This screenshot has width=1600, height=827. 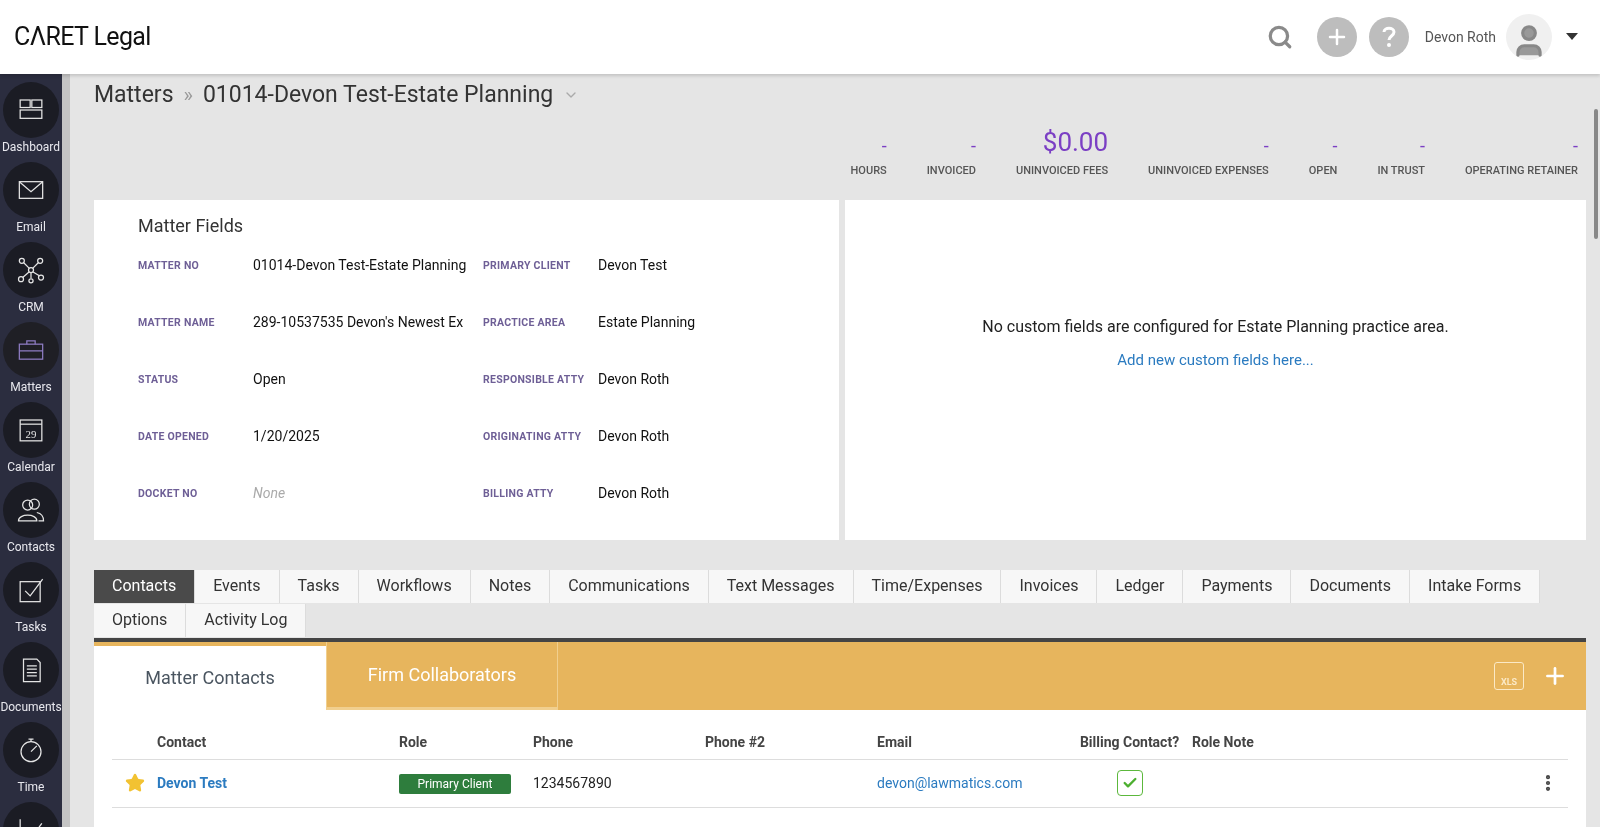 What do you see at coordinates (140, 620) in the screenshot?
I see `tab: Options` at bounding box center [140, 620].